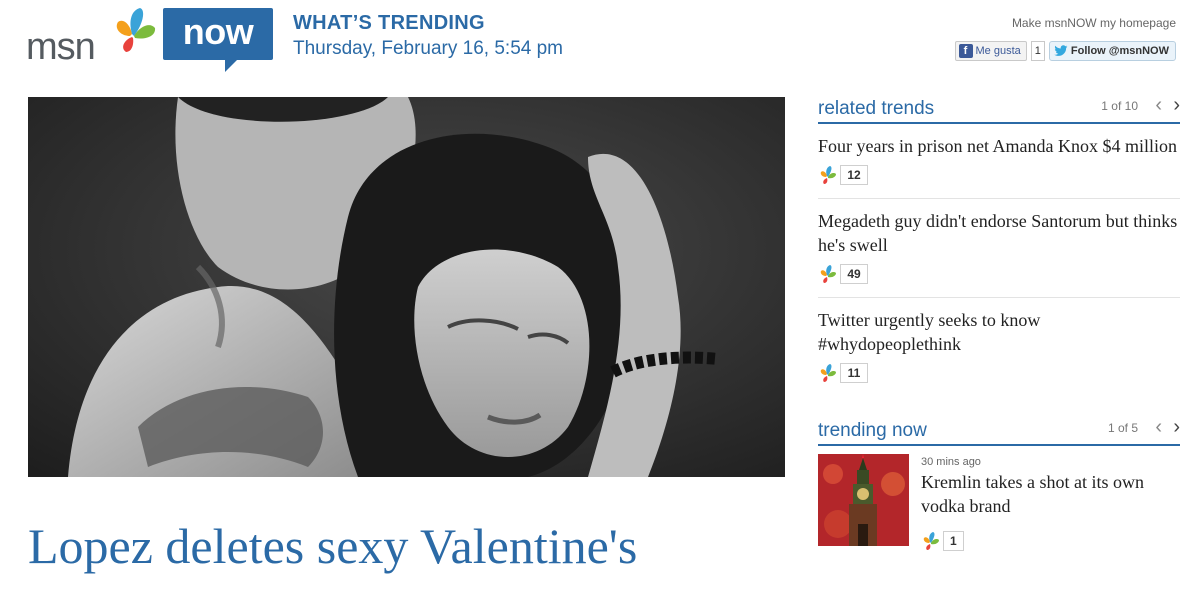 The image size is (1200, 600). Describe the element at coordinates (999, 175) in the screenshot. I see `buzz-badge: 12` at that location.